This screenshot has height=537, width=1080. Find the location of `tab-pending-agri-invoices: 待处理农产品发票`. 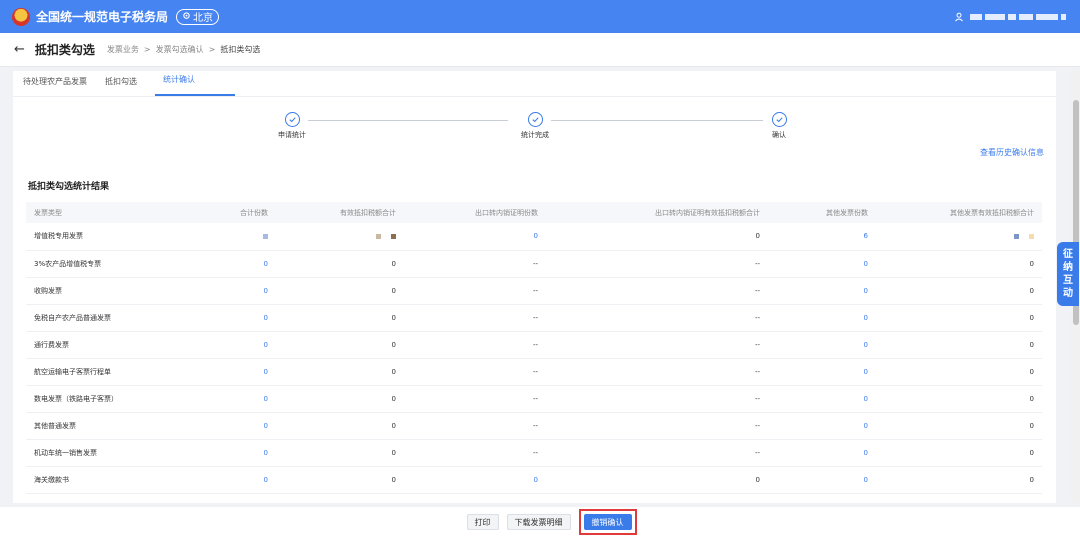

tab-pending-agri-invoices: 待处理农产品发票 is located at coordinates (59, 86).